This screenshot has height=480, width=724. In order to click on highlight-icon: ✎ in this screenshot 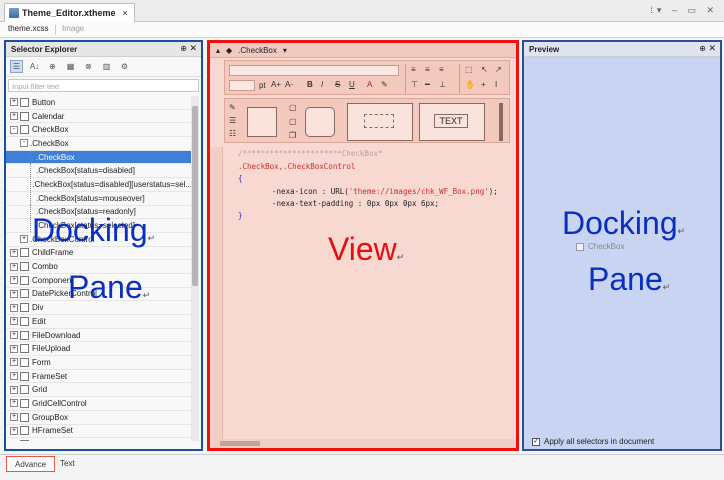, I will do `click(384, 84)`.